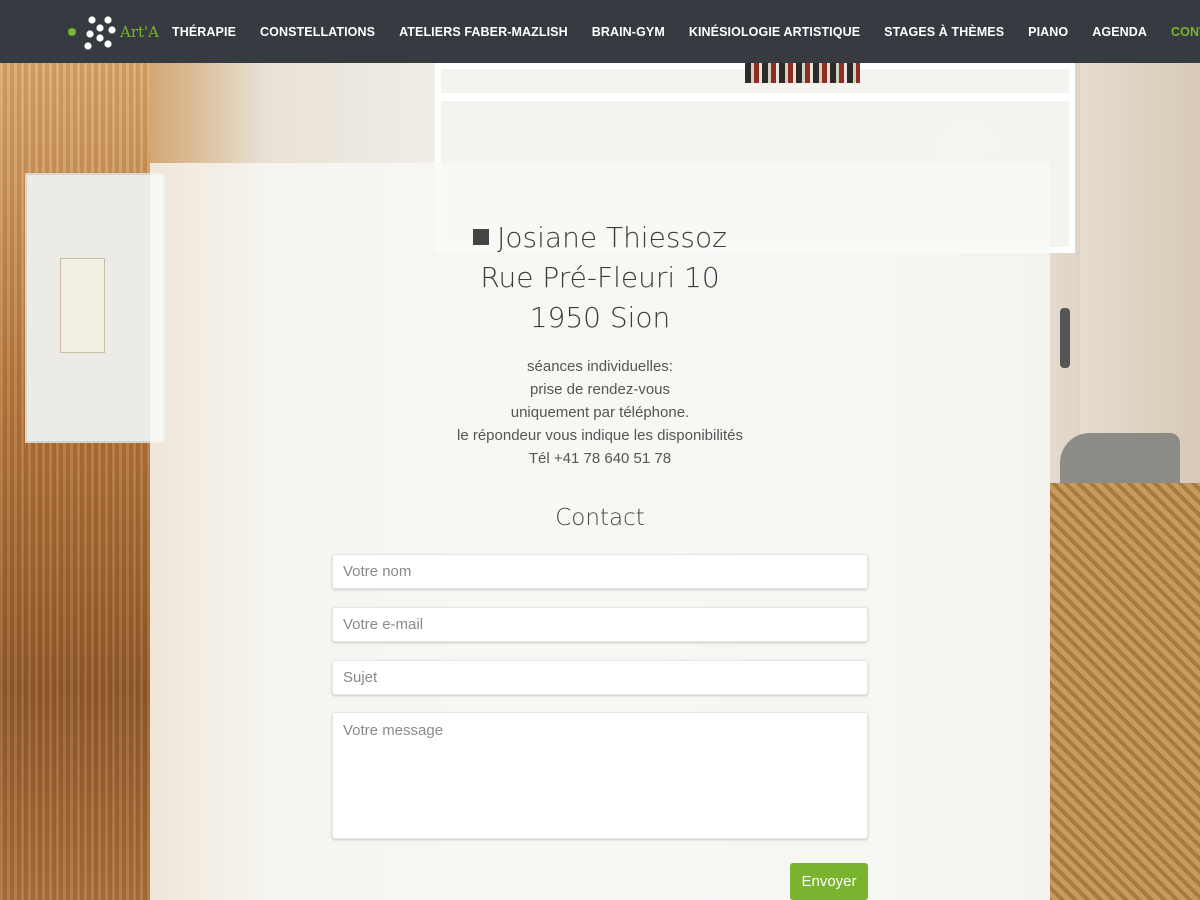  I want to click on square-icon, so click(481, 237).